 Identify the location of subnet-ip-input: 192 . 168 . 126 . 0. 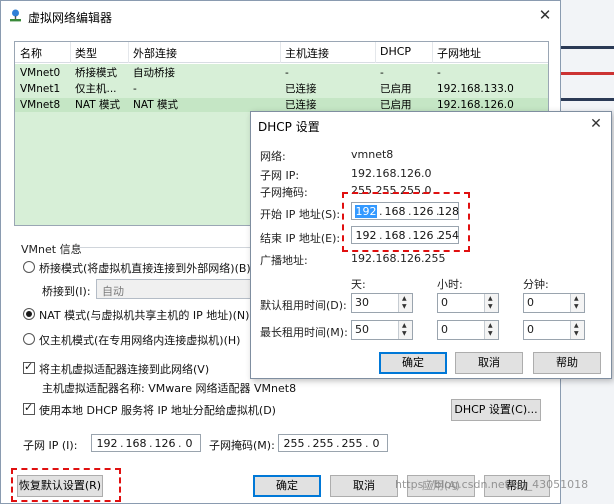
(146, 443).